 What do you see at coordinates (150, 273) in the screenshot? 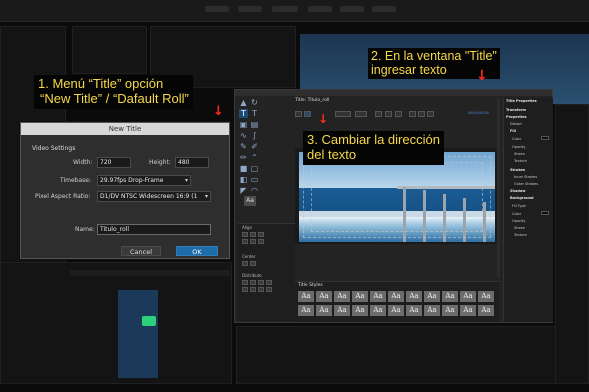
I see `timeline-ruler` at bounding box center [150, 273].